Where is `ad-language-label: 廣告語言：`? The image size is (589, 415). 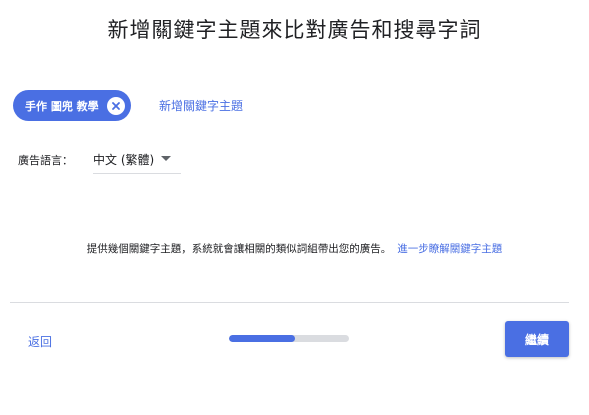 ad-language-label: 廣告語言： is located at coordinates (45, 160).